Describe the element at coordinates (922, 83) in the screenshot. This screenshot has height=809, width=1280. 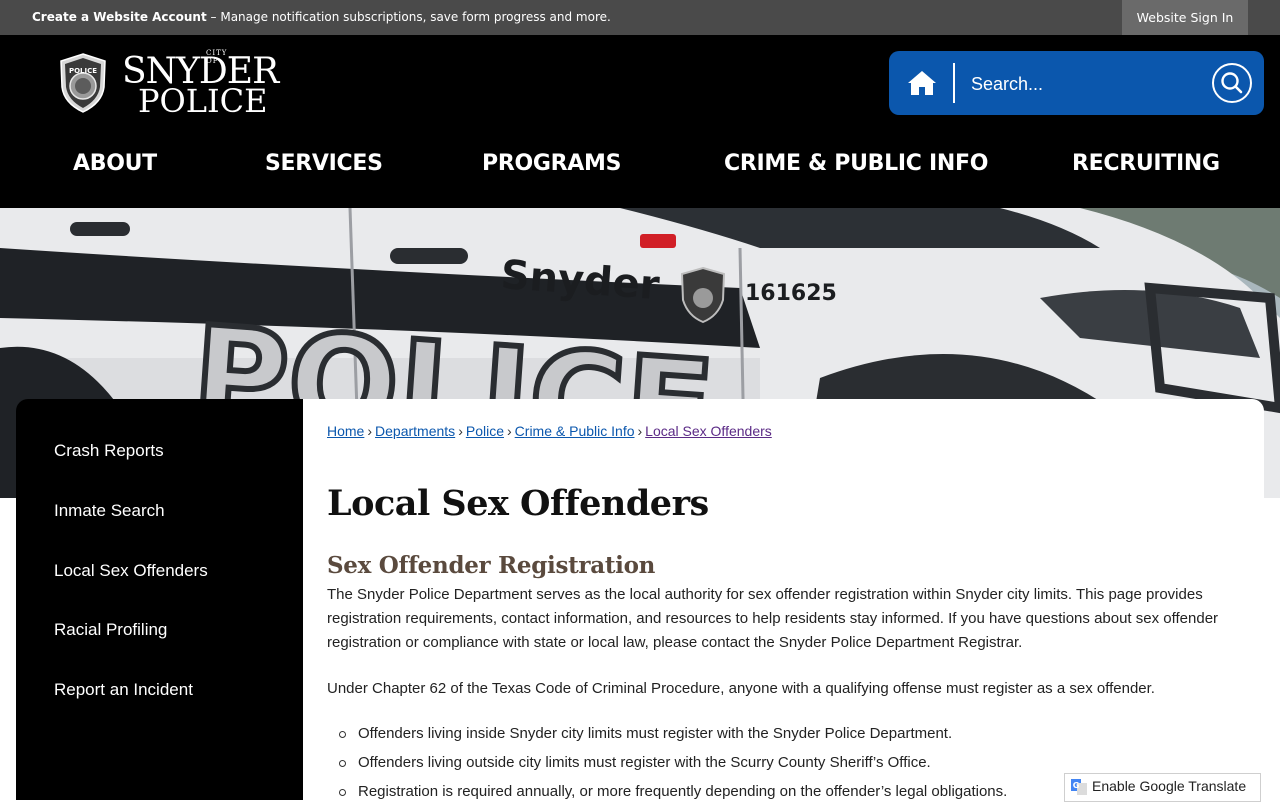
I see `home-icon` at that location.